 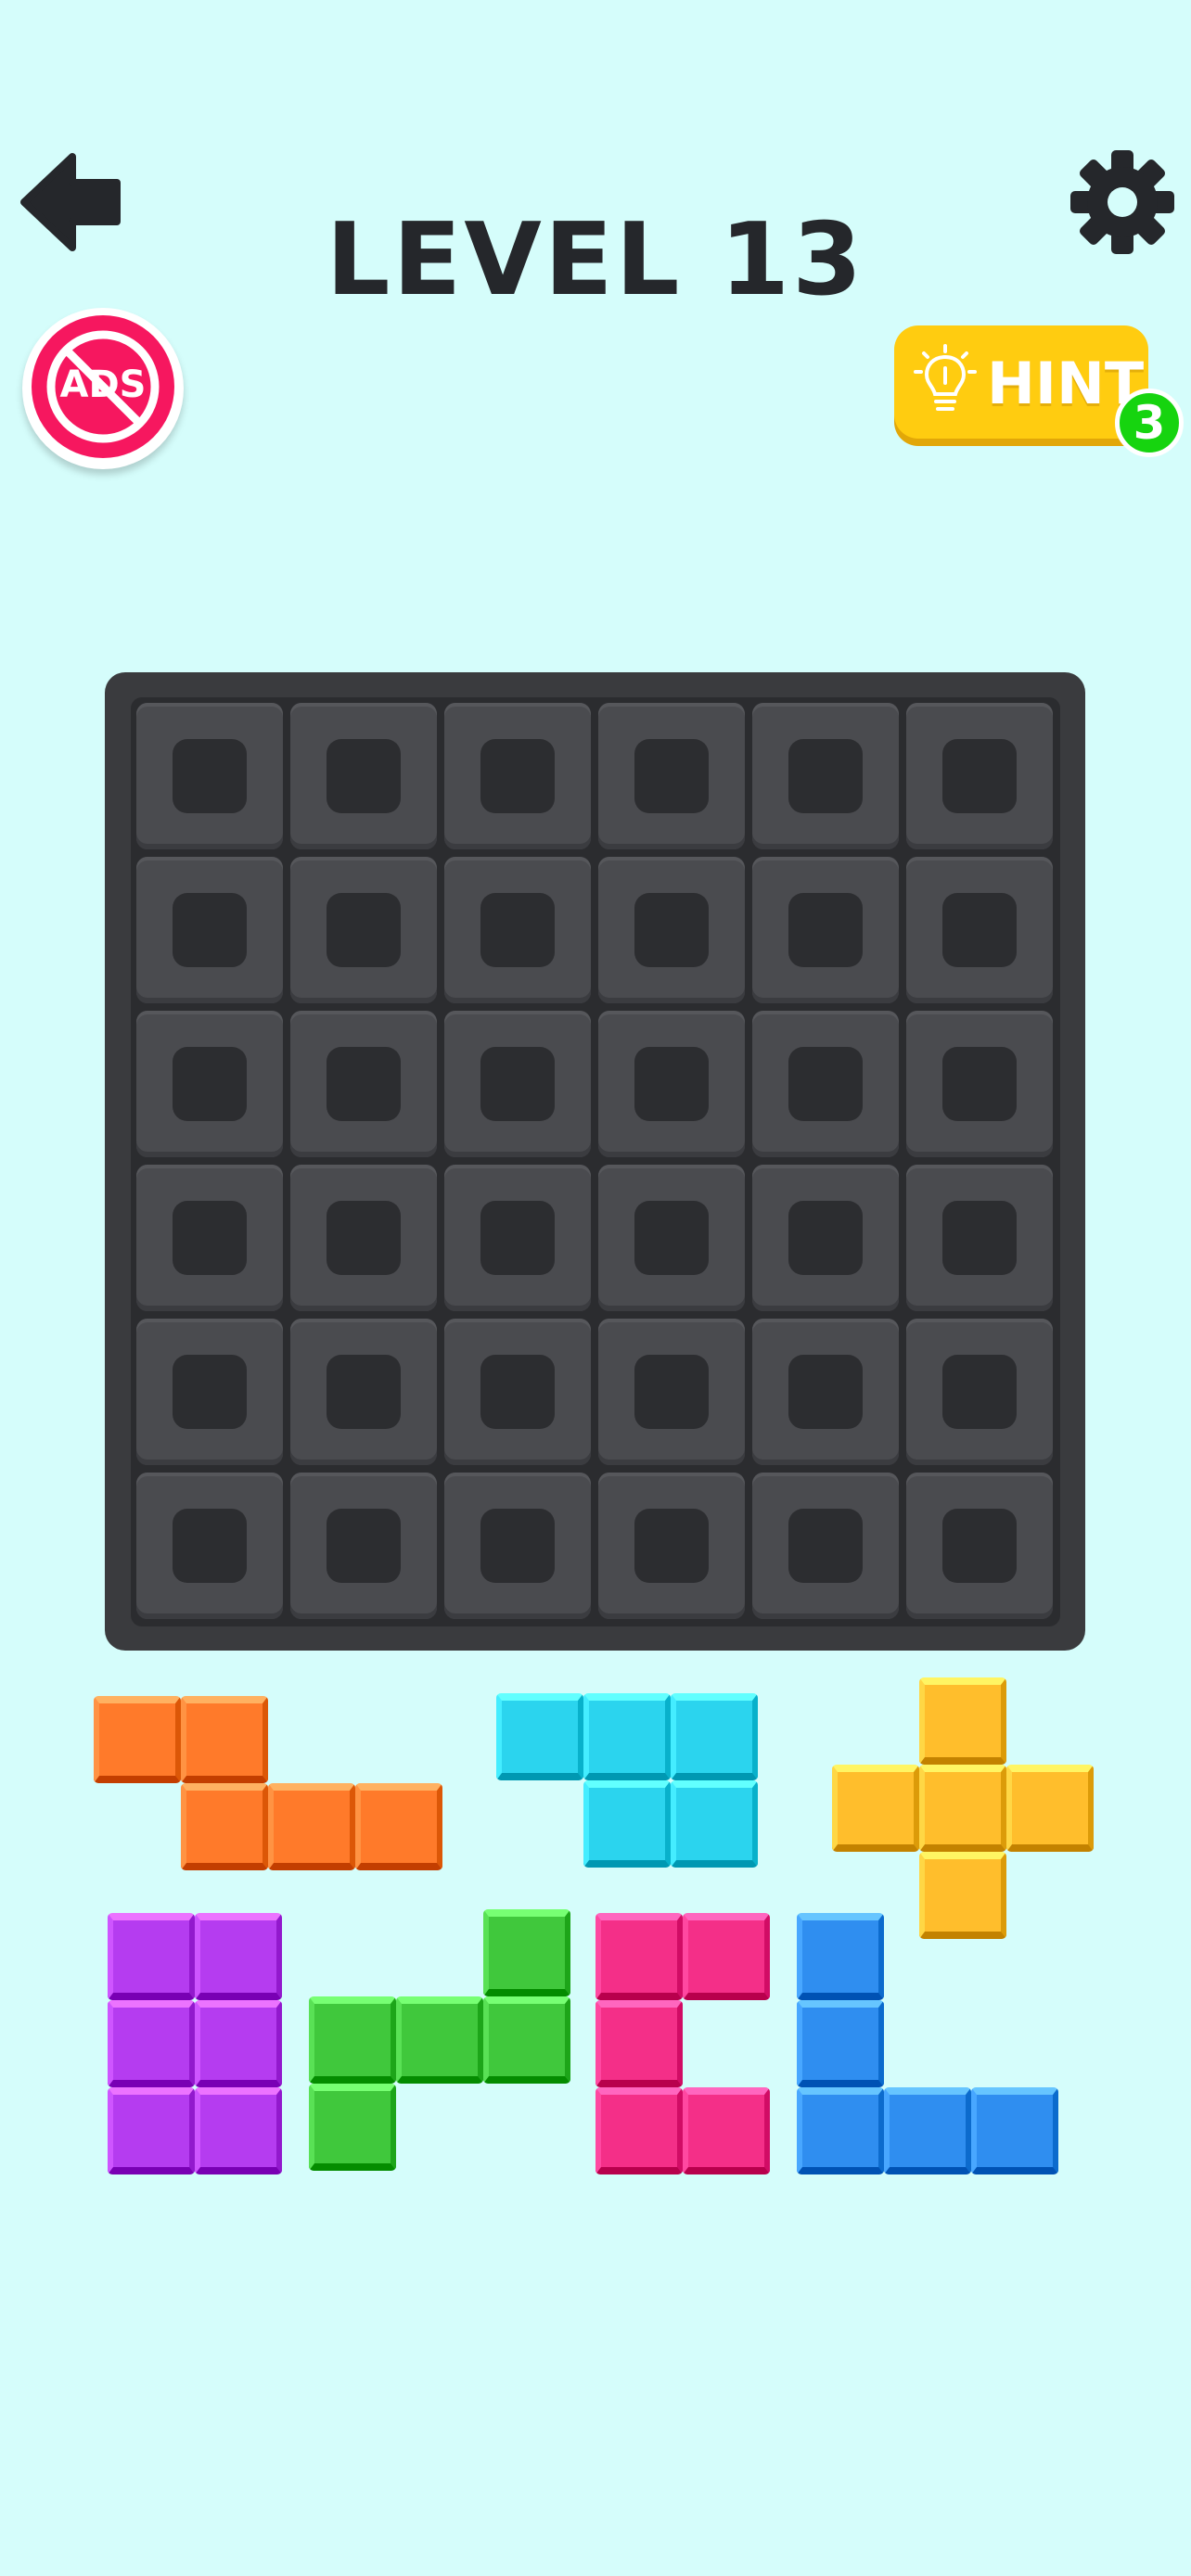 I want to click on green-piece, so click(x=439, y=2040).